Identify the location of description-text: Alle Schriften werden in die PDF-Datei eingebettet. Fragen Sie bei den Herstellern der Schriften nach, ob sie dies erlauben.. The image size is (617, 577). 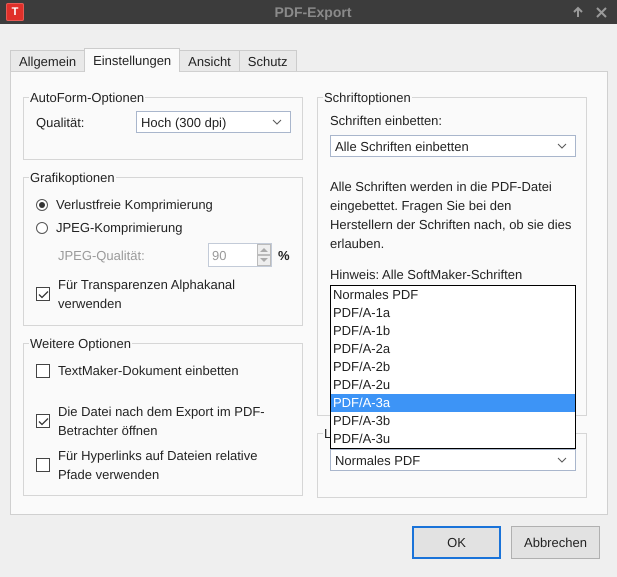
(451, 215).